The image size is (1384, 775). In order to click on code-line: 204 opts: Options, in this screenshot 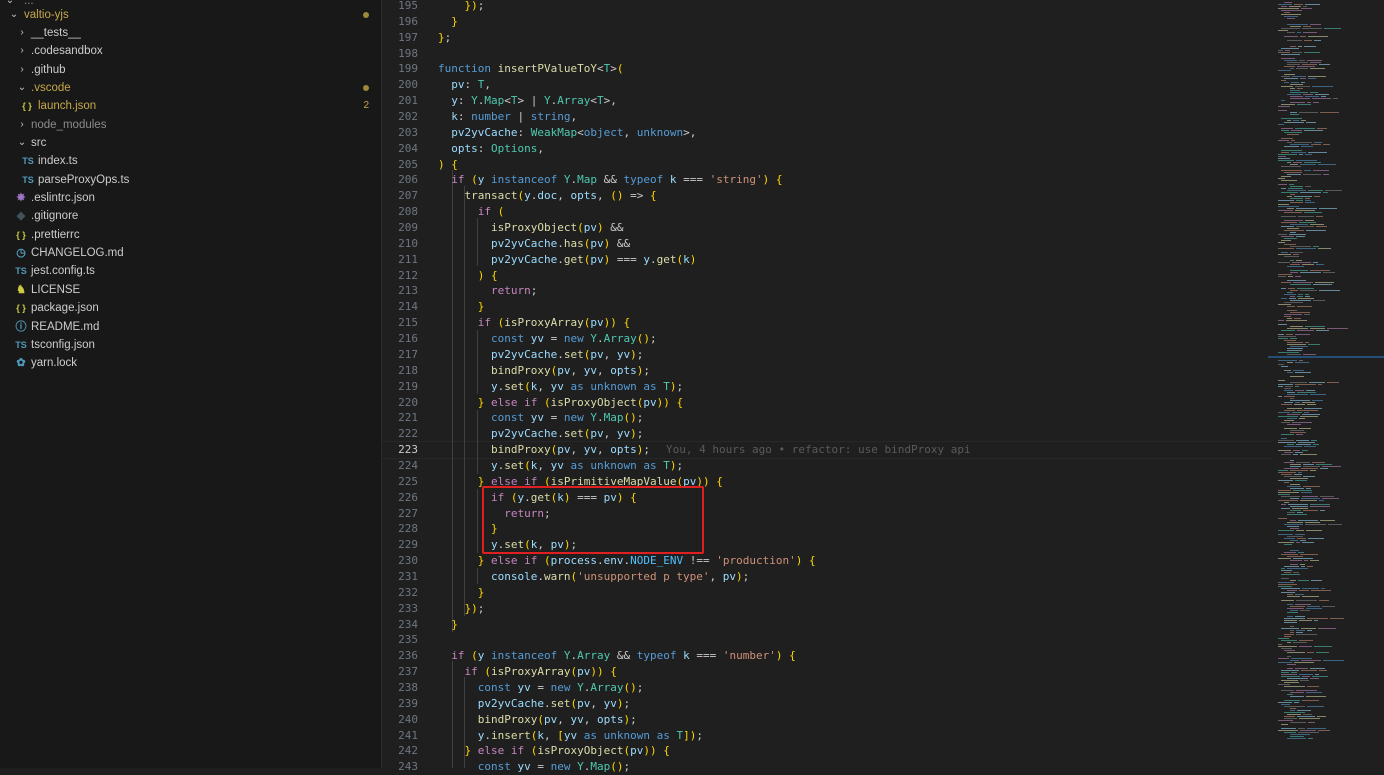, I will do `click(827, 149)`.